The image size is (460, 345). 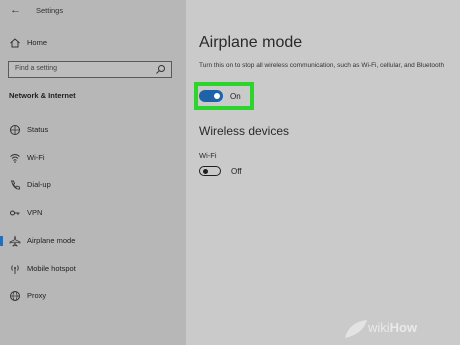 I want to click on page-title: Airplane mode, so click(x=251, y=42).